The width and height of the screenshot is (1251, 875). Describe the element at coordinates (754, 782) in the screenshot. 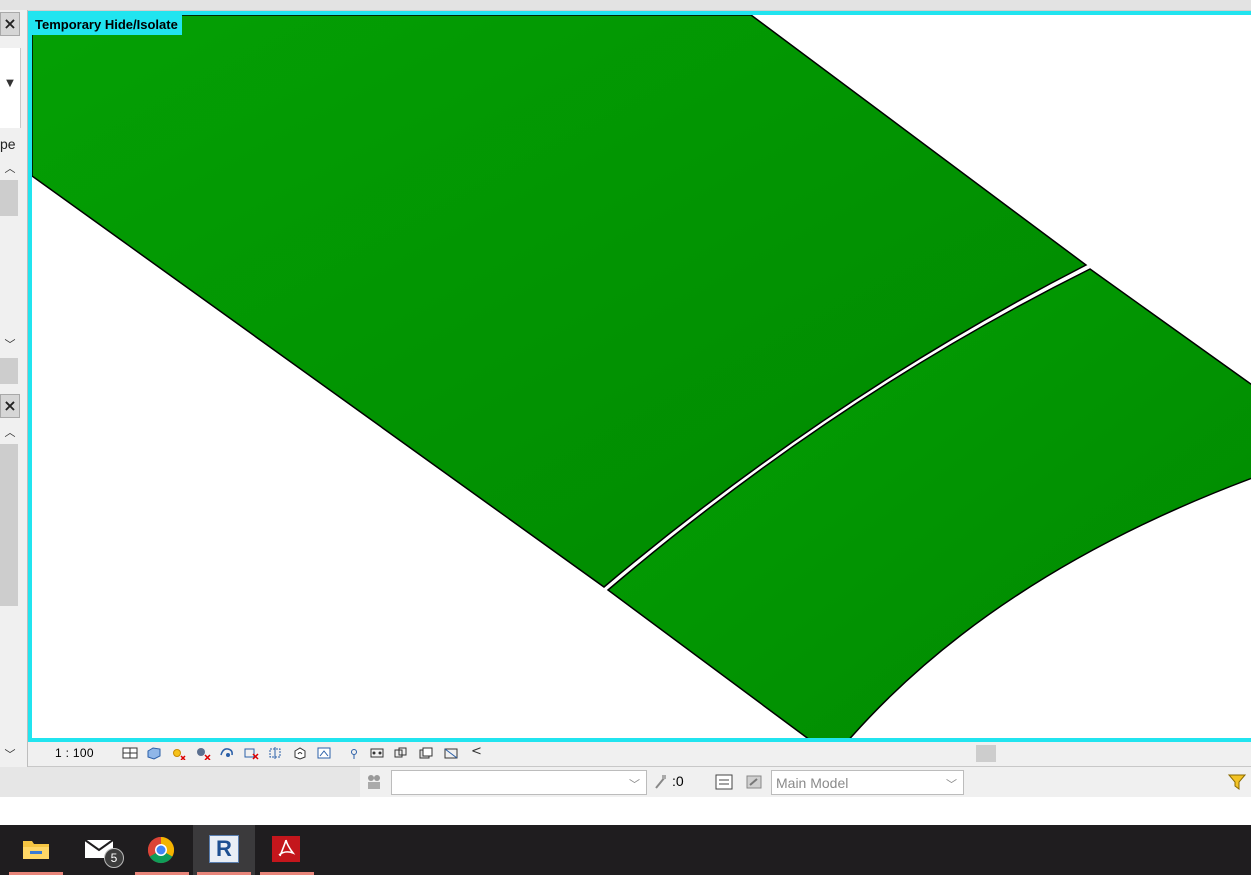

I see `exclude-options-icon` at that location.